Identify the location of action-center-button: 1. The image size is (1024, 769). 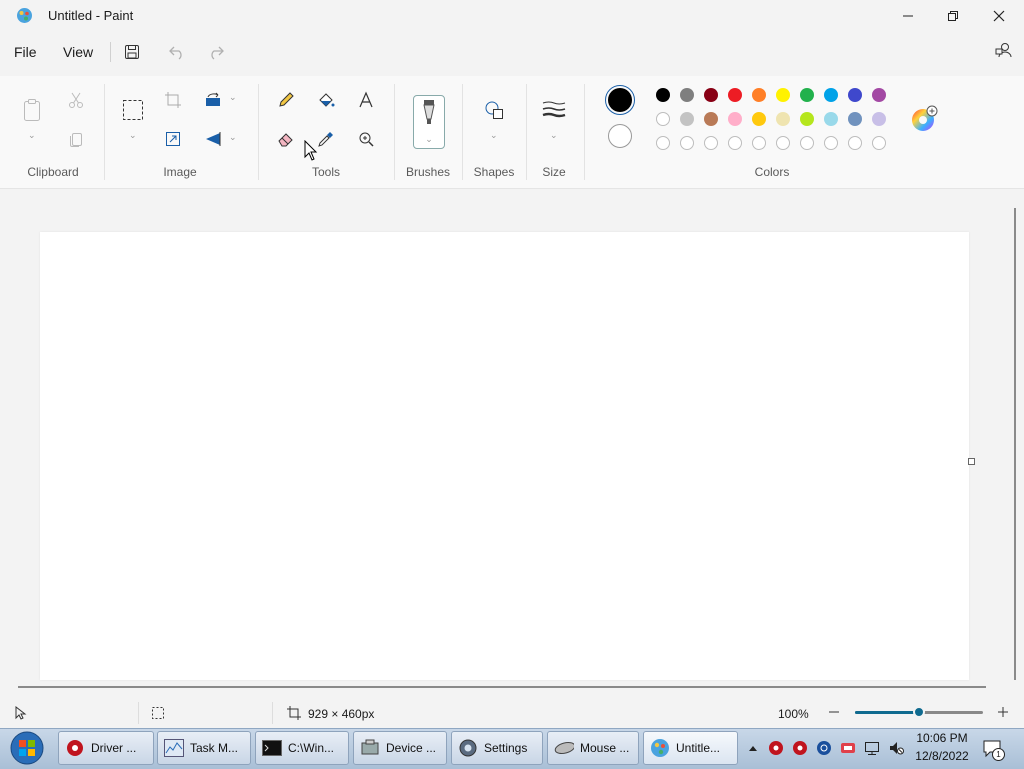
(993, 749).